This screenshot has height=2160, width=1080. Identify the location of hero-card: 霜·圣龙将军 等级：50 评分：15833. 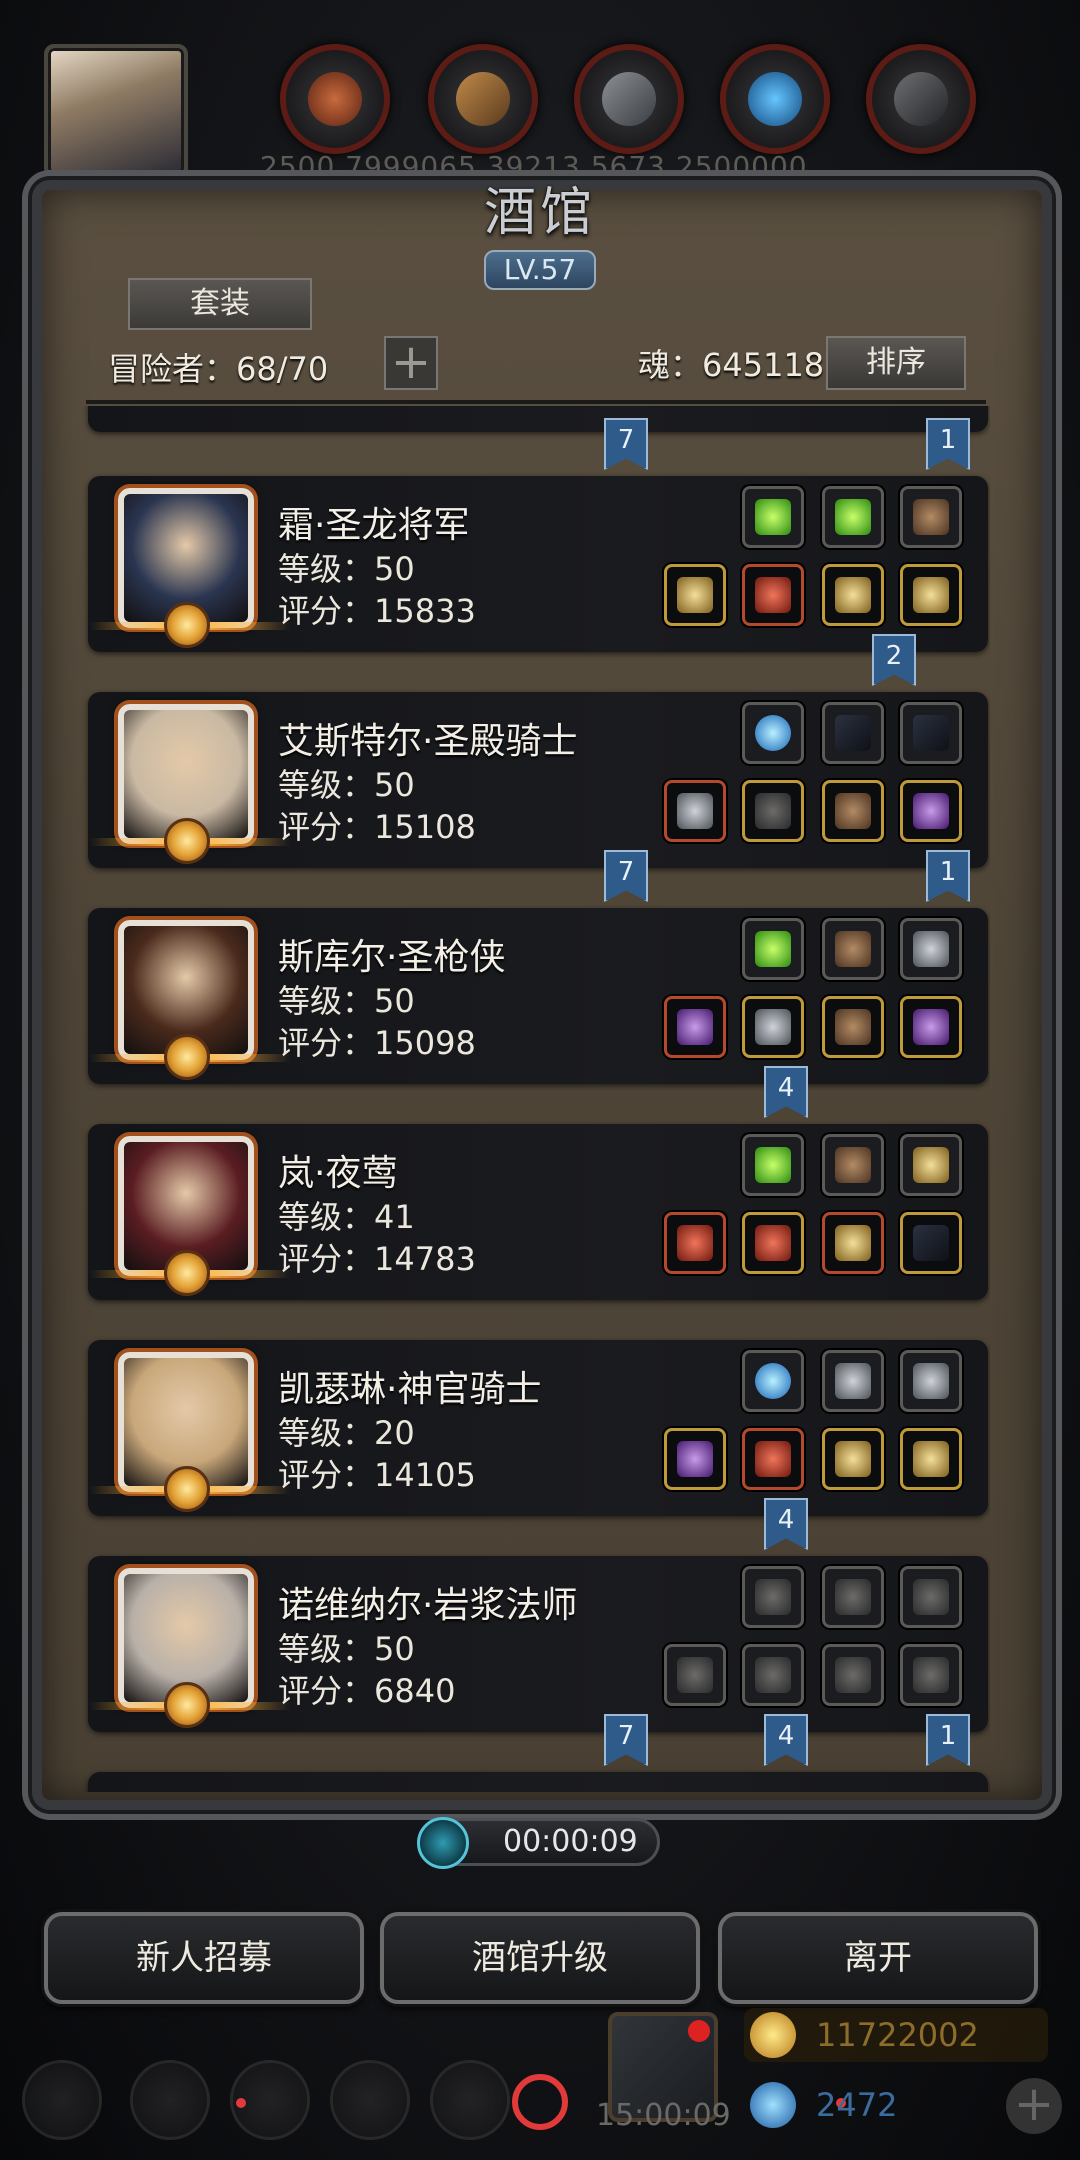
(538, 564).